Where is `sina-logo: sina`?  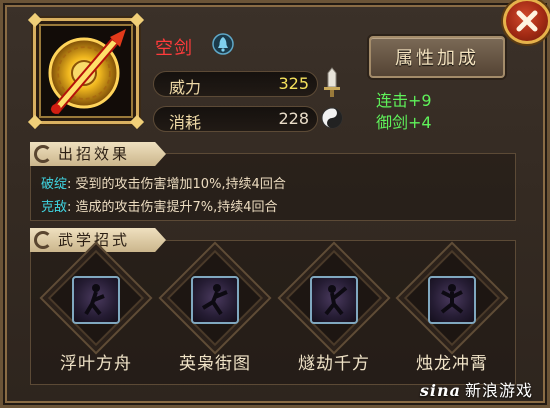
sina-logo: sina is located at coordinates (440, 390).